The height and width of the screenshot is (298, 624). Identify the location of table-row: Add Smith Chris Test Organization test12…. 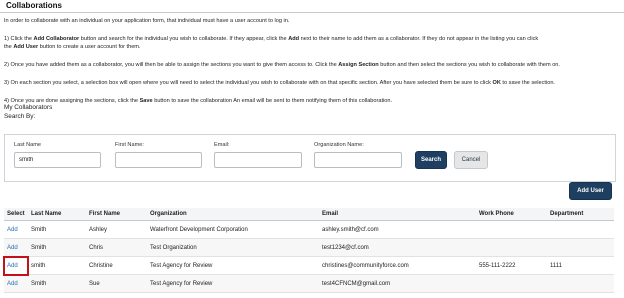
(309, 247).